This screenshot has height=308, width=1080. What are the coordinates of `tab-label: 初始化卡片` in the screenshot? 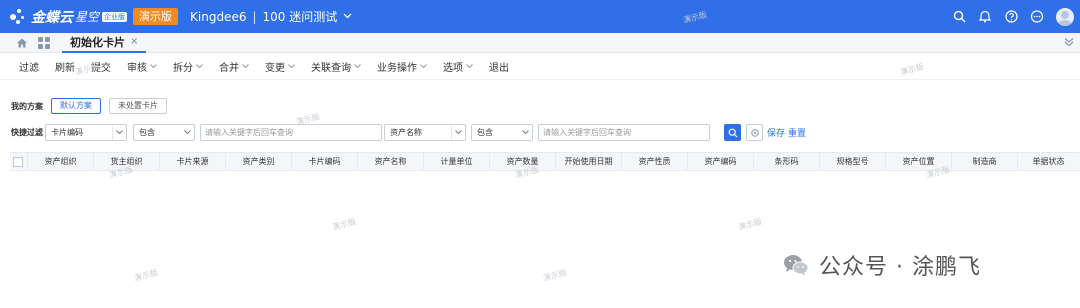 It's located at (97, 42).